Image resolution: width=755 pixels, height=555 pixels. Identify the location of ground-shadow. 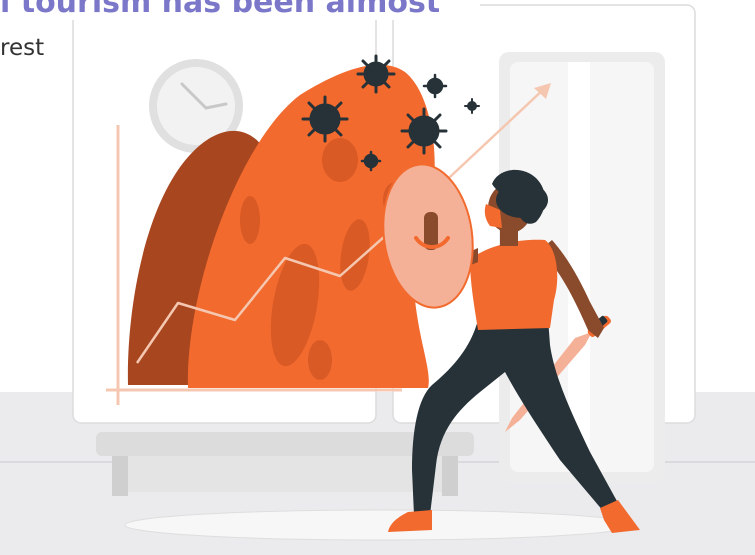
(380, 525).